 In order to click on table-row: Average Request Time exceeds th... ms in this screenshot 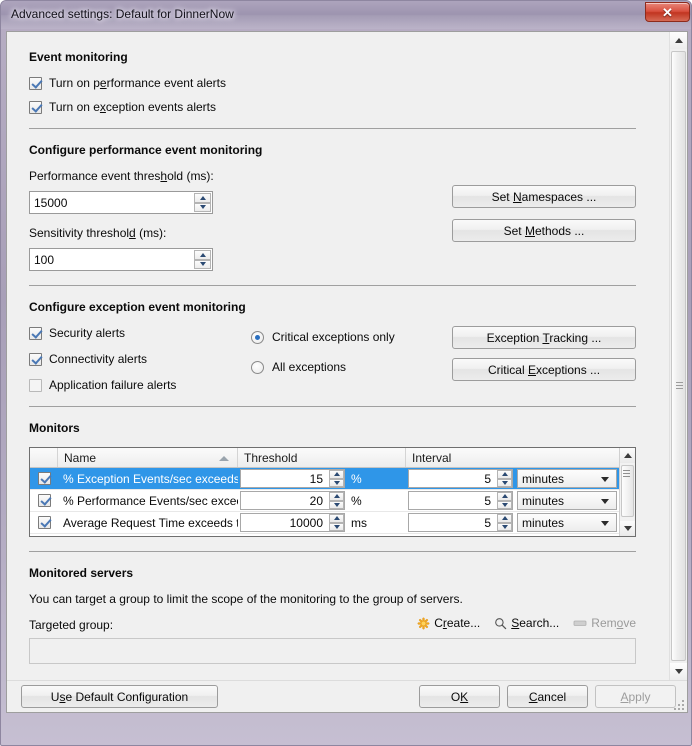, I will do `click(332, 523)`.